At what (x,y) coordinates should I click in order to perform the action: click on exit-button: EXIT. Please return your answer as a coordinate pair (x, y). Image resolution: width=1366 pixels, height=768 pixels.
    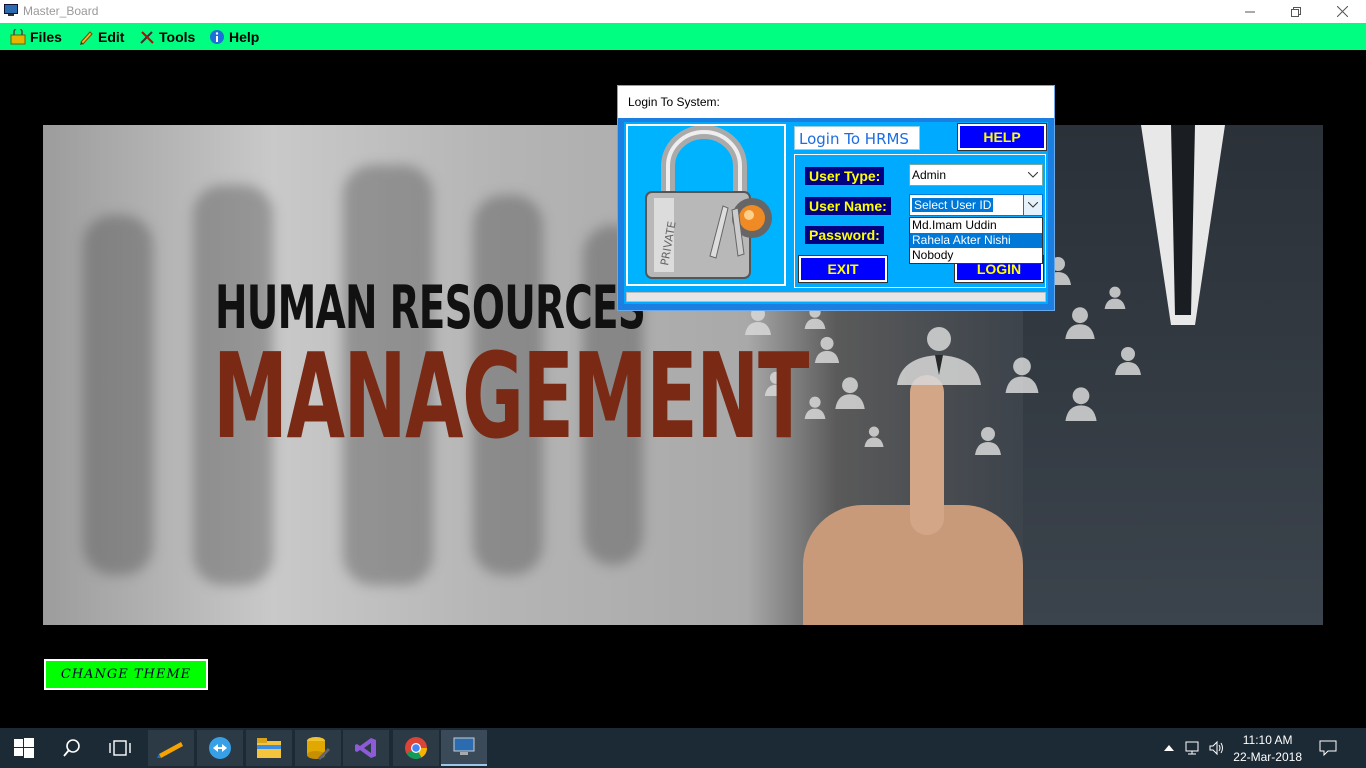
    Looking at the image, I should click on (843, 269).